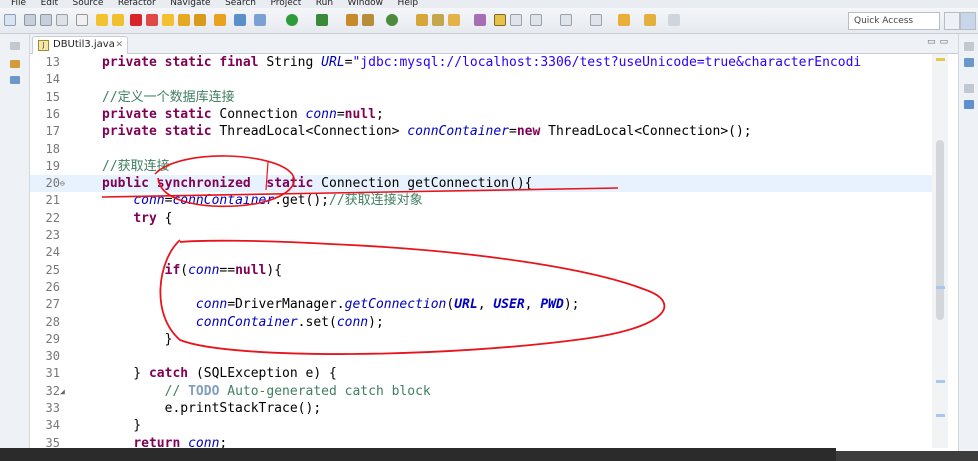 The width and height of the screenshot is (978, 461). Describe the element at coordinates (18, 4) in the screenshot. I see `menu-file: File` at that location.